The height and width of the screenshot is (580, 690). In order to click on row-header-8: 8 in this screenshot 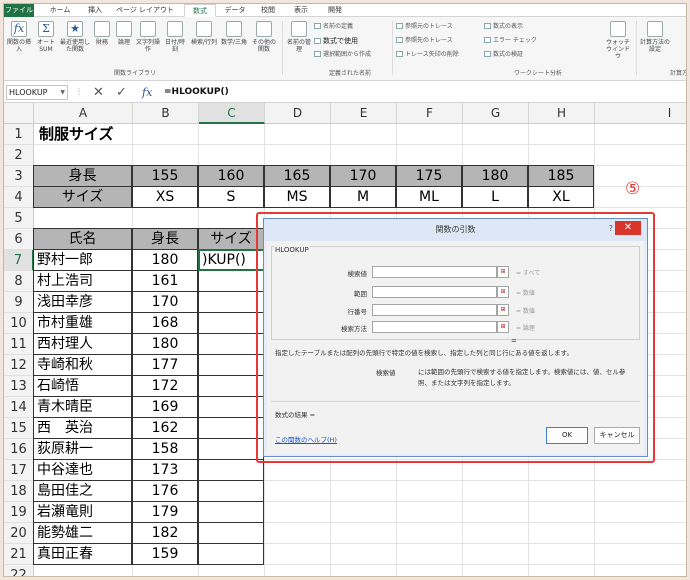, I will do `click(19, 281)`.